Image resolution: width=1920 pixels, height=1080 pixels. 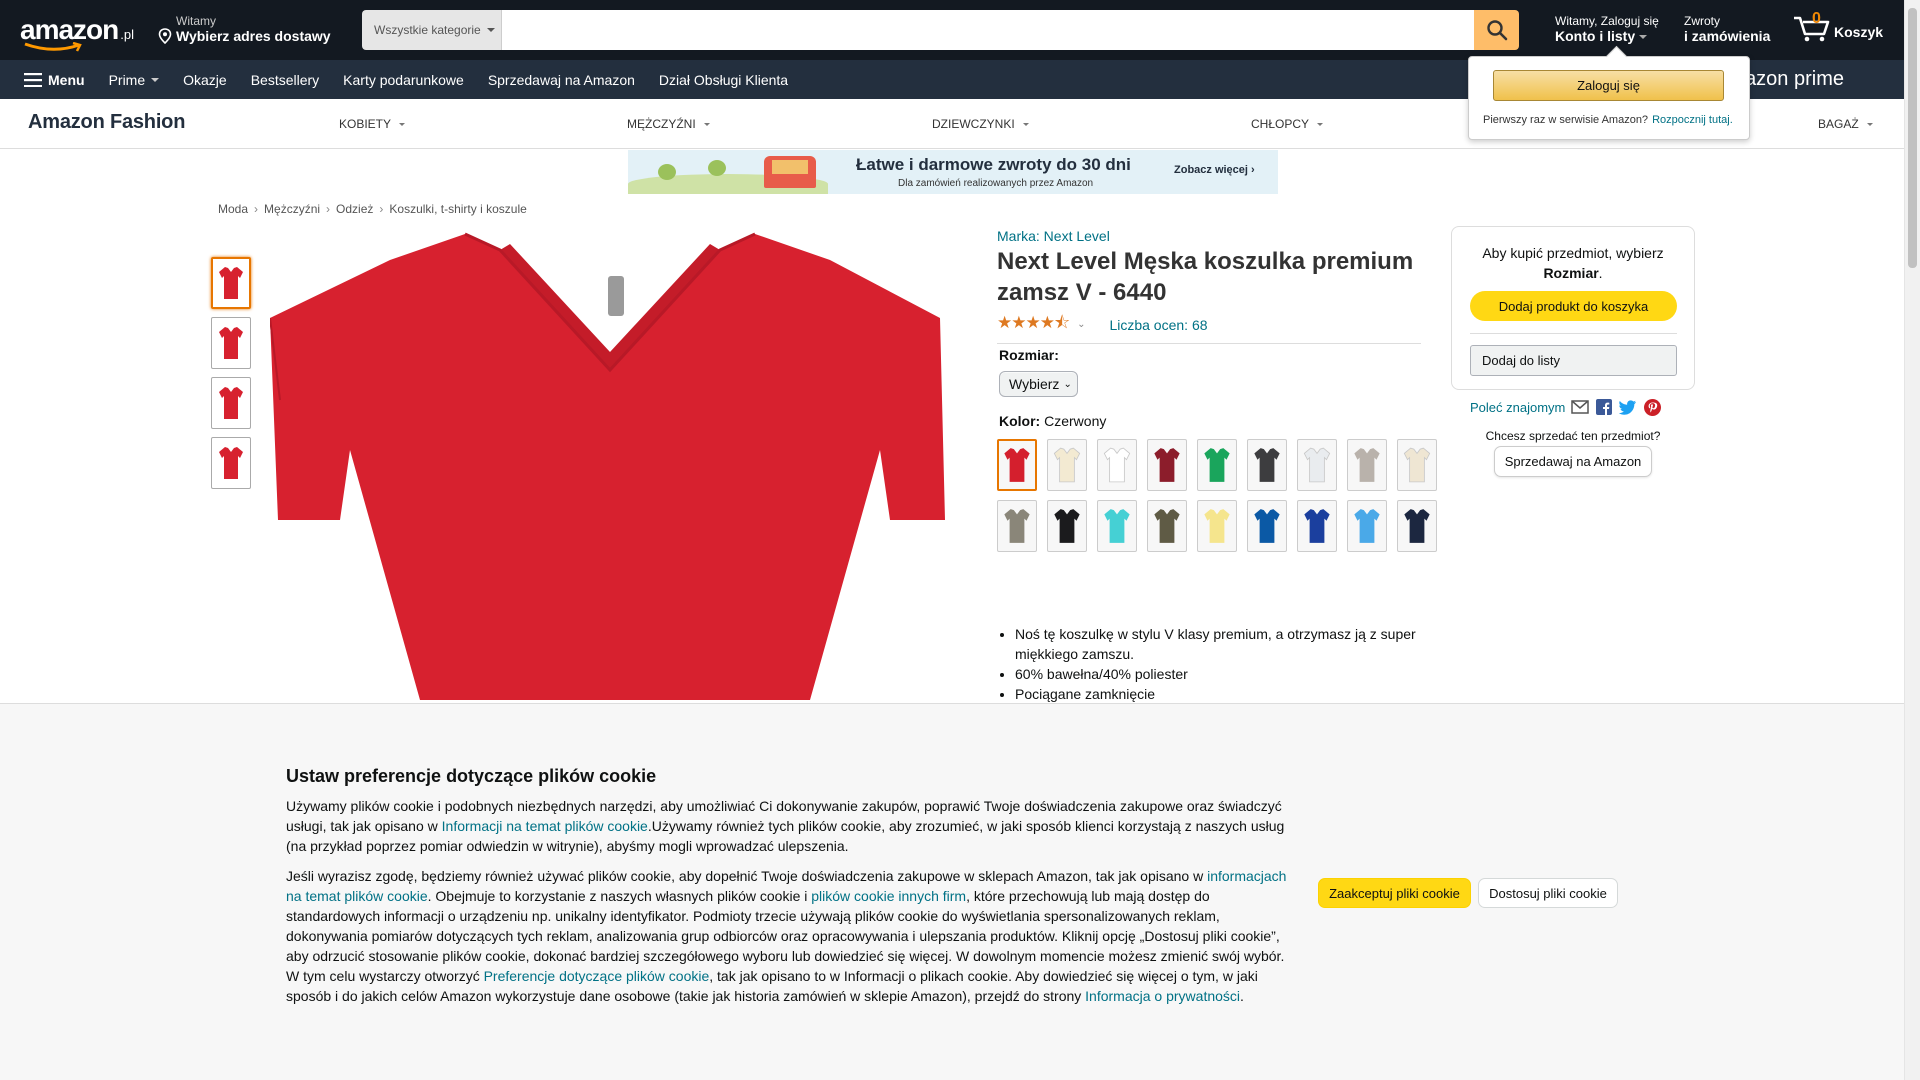 I want to click on start-here-link: Rozpocznij tutaj., so click(x=1692, y=120).